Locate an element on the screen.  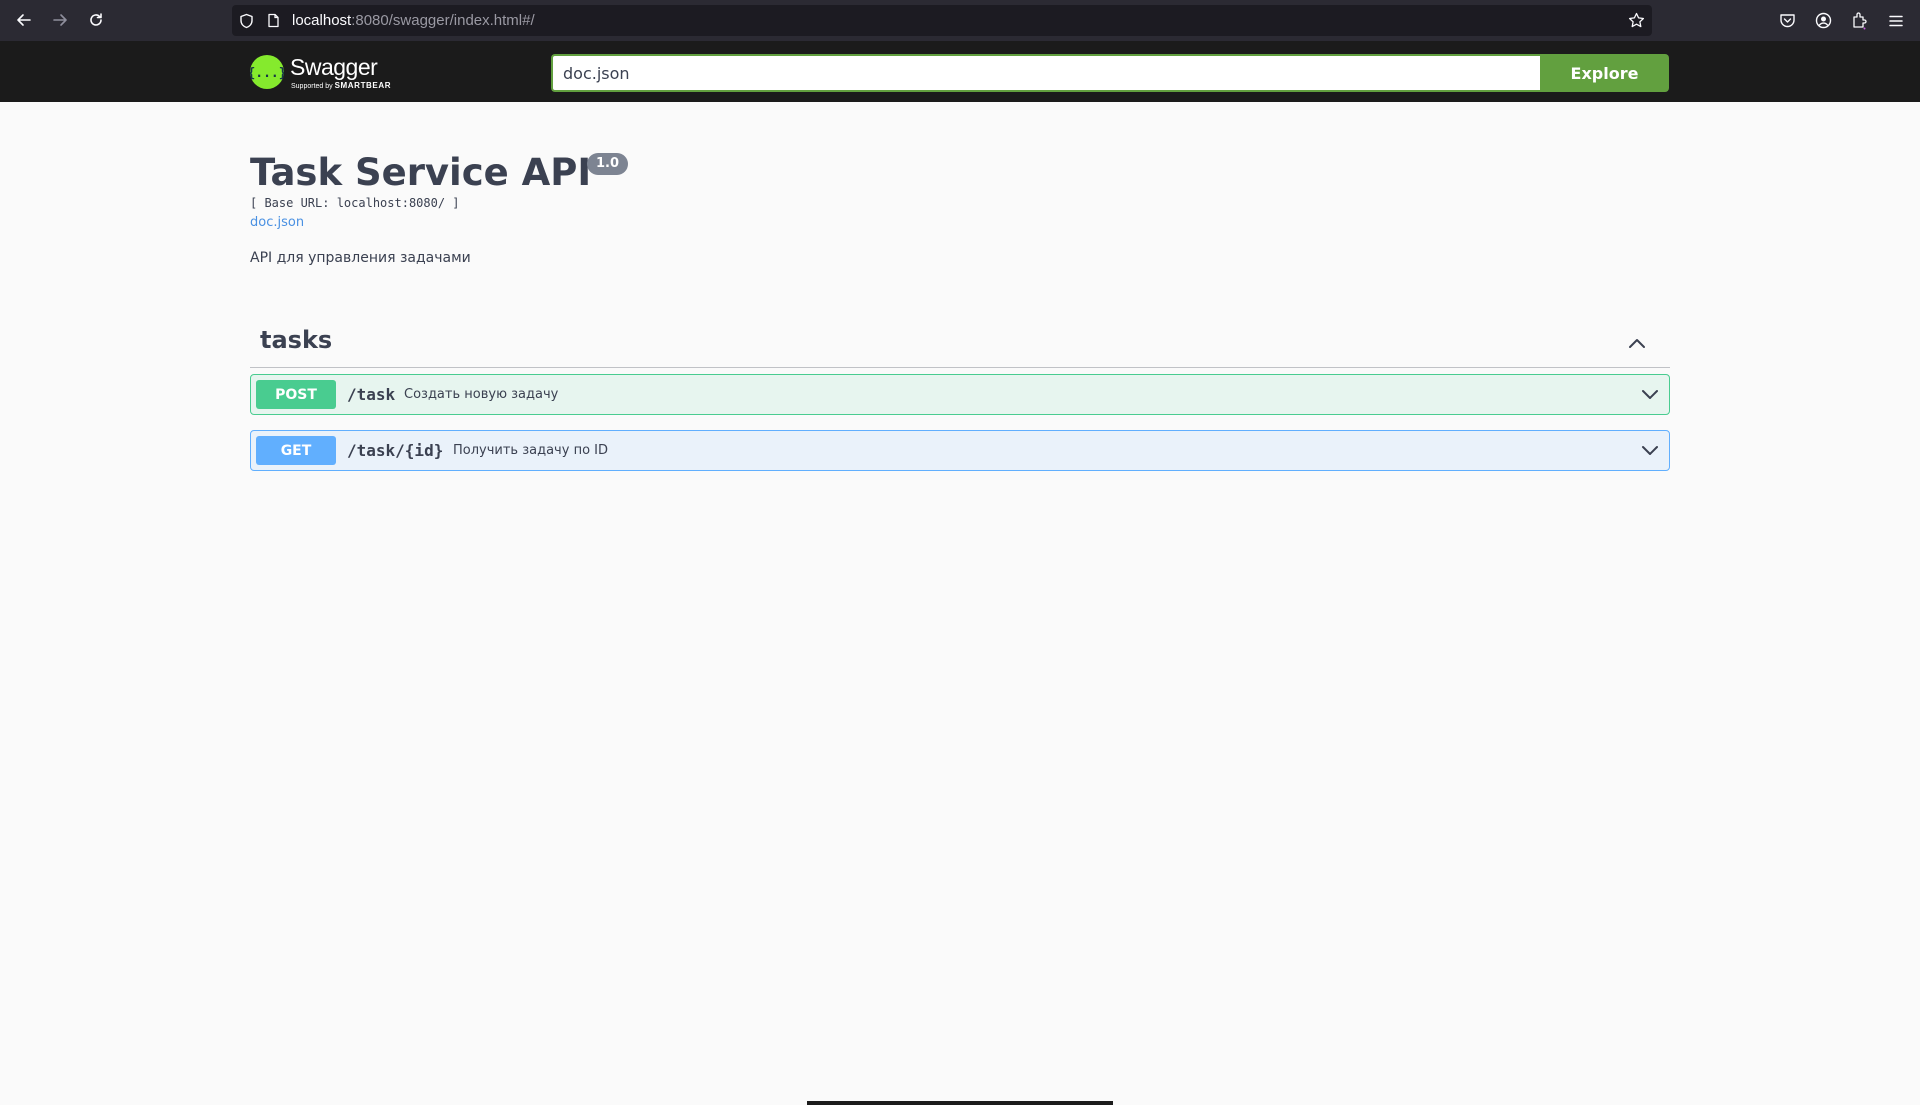
swagger-logo-icon: {...} is located at coordinates (267, 72).